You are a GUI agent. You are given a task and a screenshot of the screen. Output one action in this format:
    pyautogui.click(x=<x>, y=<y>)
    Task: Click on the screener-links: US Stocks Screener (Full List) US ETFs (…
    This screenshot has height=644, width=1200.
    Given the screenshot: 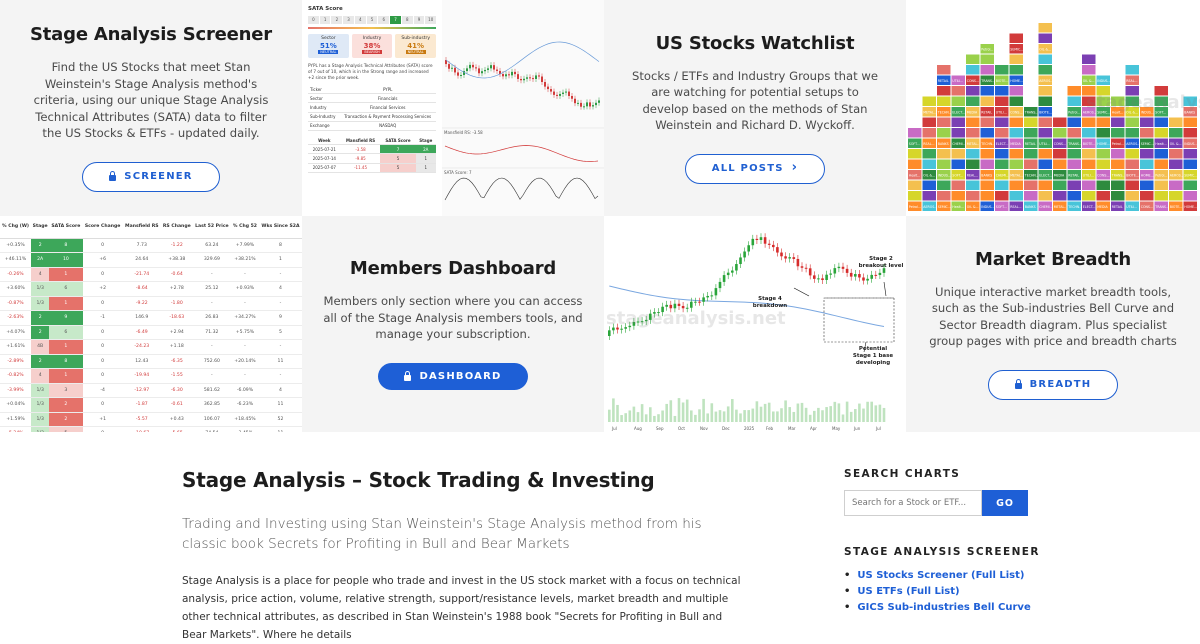 What is the action you would take?
    pyautogui.click(x=944, y=592)
    